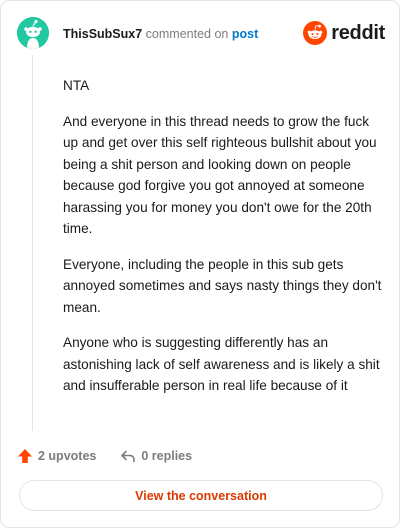  What do you see at coordinates (201, 495) in the screenshot?
I see `view-conversation-button: View the conversation` at bounding box center [201, 495].